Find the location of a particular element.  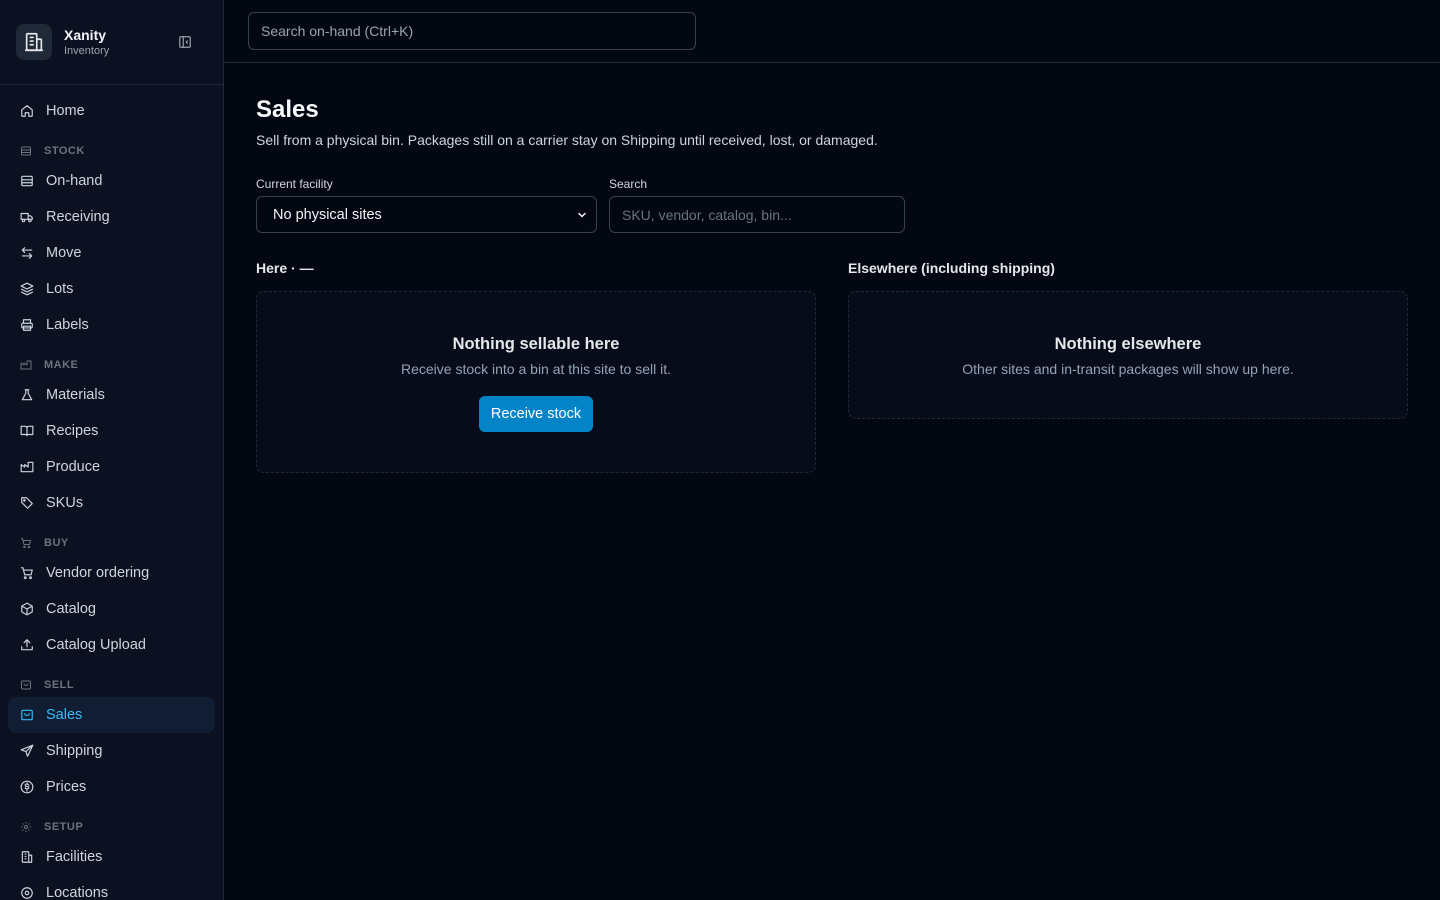

package-icon is located at coordinates (27, 609).